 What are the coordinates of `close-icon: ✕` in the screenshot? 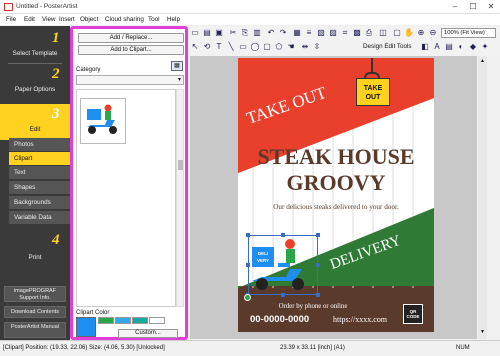 It's located at (491, 7).